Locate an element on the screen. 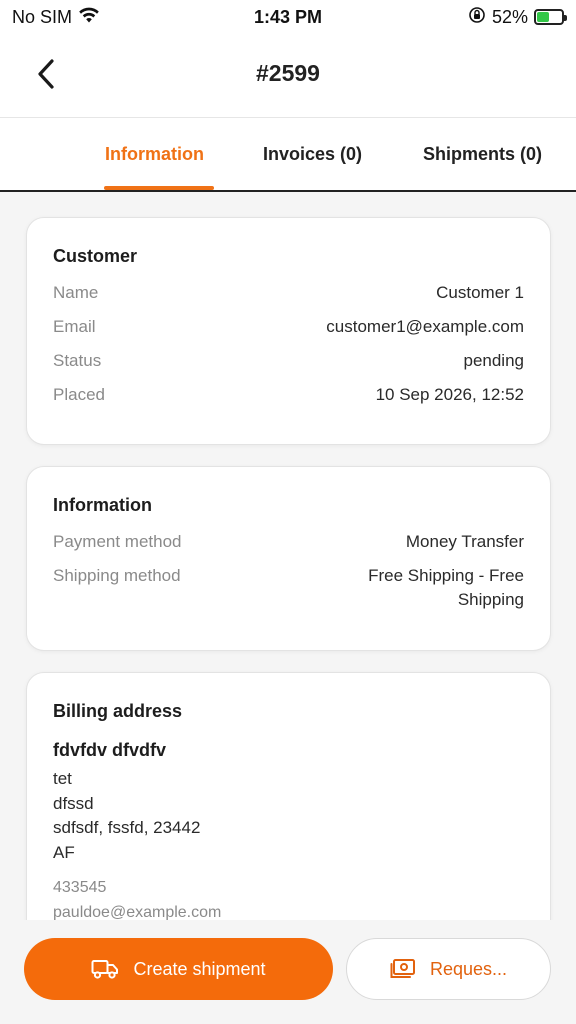  customer-email-row: Email customer1@example.com is located at coordinates (288, 327).